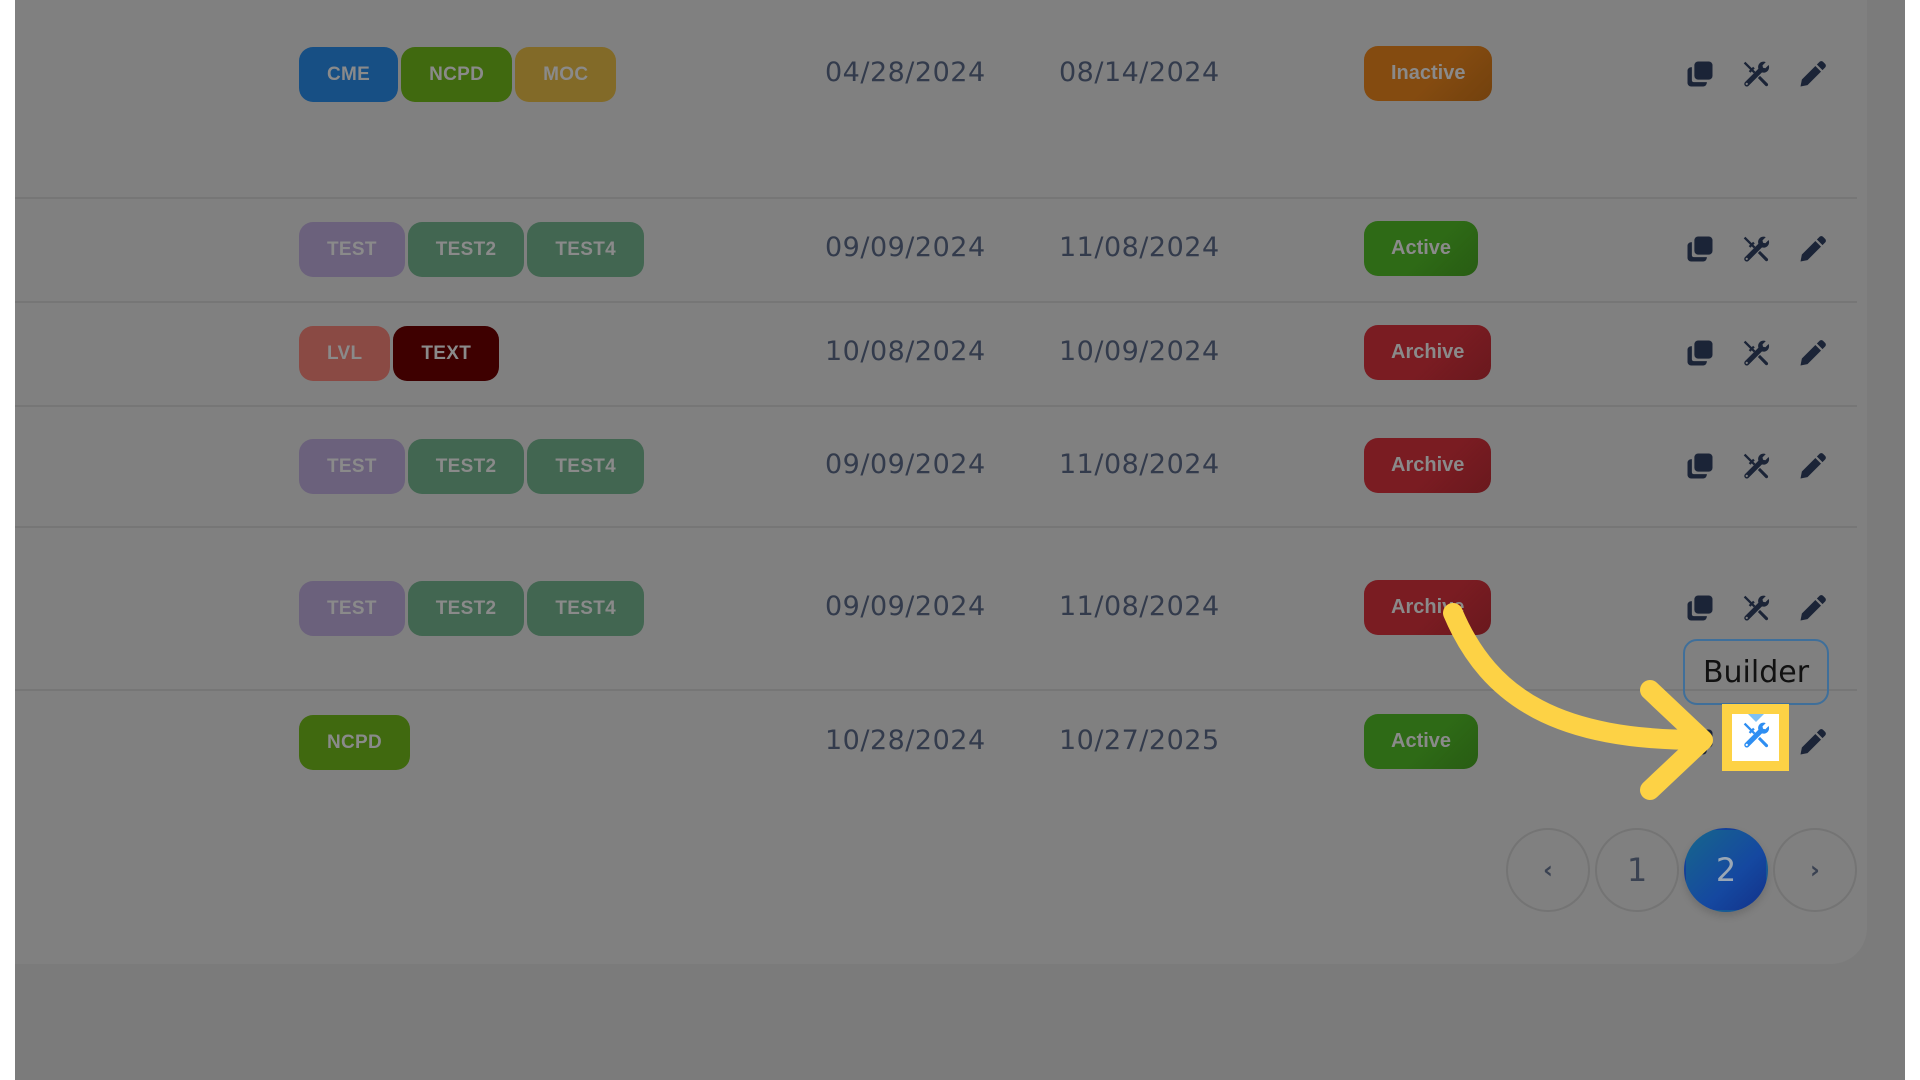 The image size is (1920, 1080). What do you see at coordinates (1139, 351) in the screenshot?
I see `end-date: 10/09/2024` at bounding box center [1139, 351].